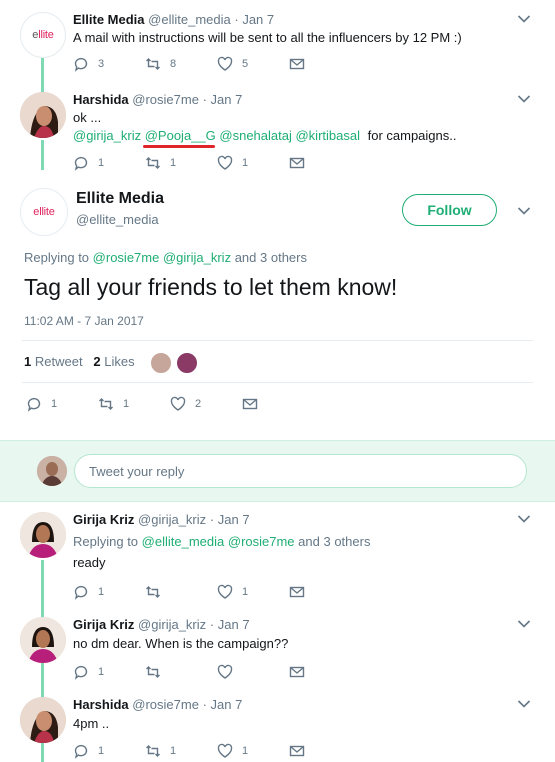  I want to click on mention-link: @Pooja__G, so click(180, 135).